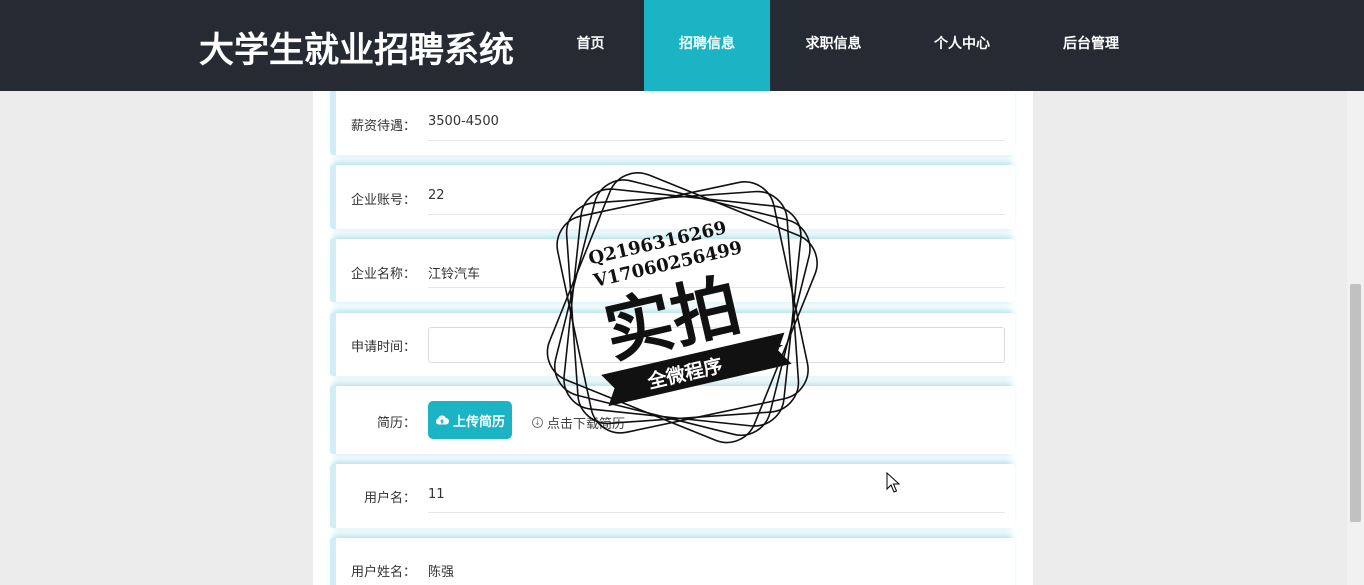 Image resolution: width=1364 pixels, height=585 pixels. Describe the element at coordinates (383, 572) in the screenshot. I see `real-name-label: 用户姓名：` at that location.